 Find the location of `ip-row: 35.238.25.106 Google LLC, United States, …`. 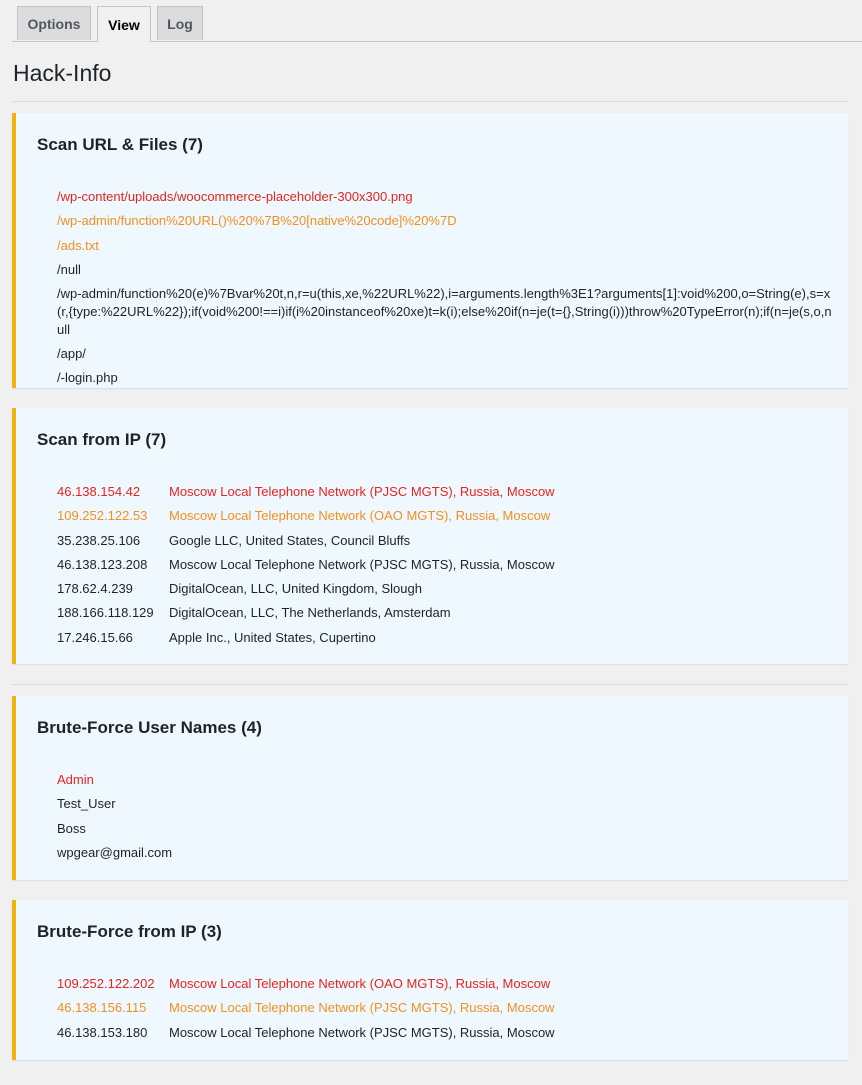

ip-row: 35.238.25.106 Google LLC, United States, … is located at coordinates (445, 541).